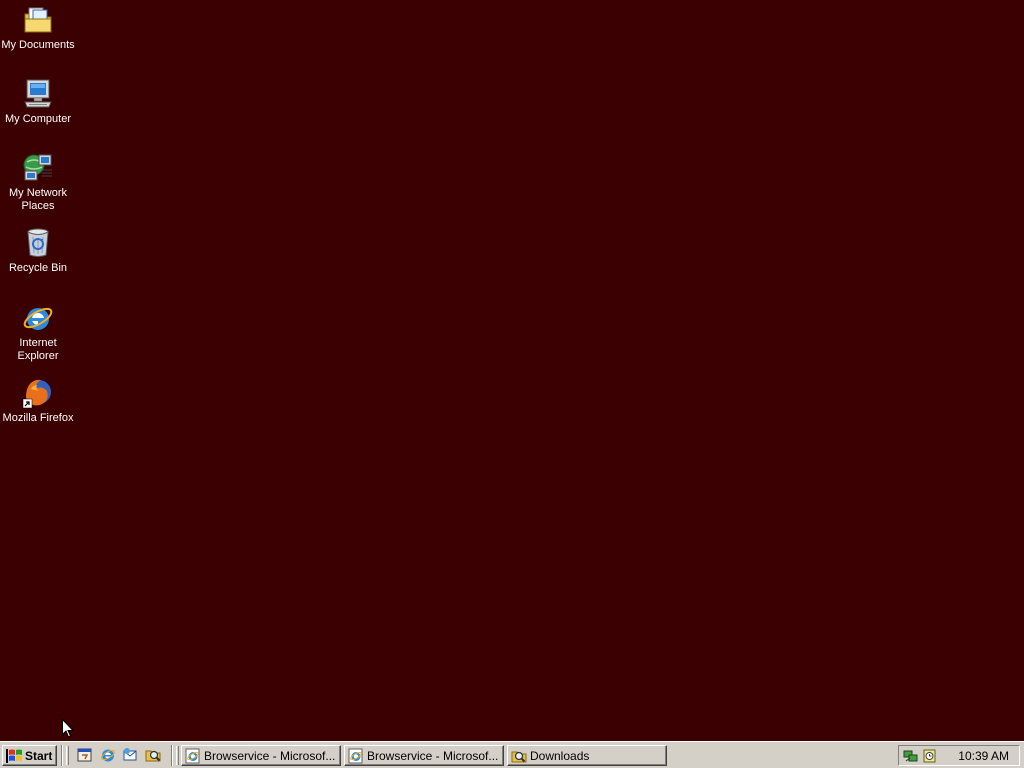 The image size is (1024, 768). Describe the element at coordinates (85, 755) in the screenshot. I see `show-desktop-icon` at that location.